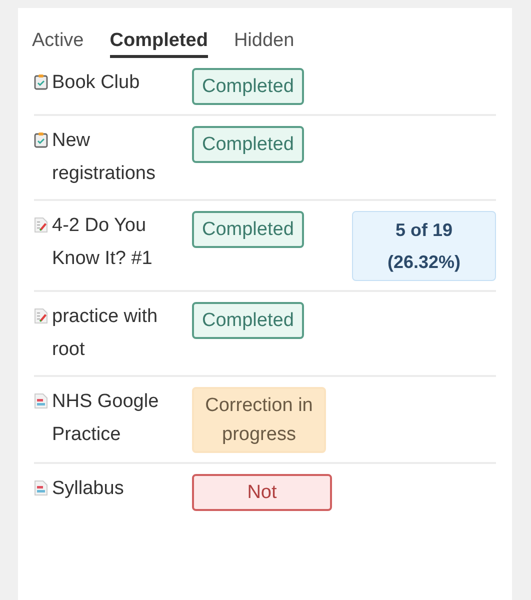 The image size is (531, 600). I want to click on item-title: Syllabus, so click(111, 488).